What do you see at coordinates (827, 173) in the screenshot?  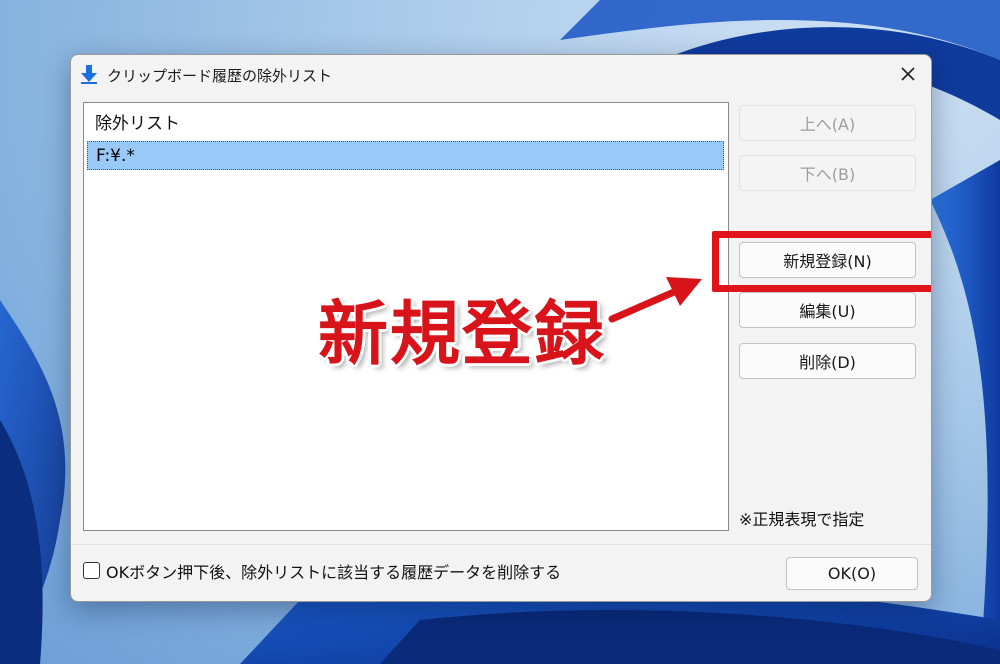 I see `move-down-button: 下へ(B)` at bounding box center [827, 173].